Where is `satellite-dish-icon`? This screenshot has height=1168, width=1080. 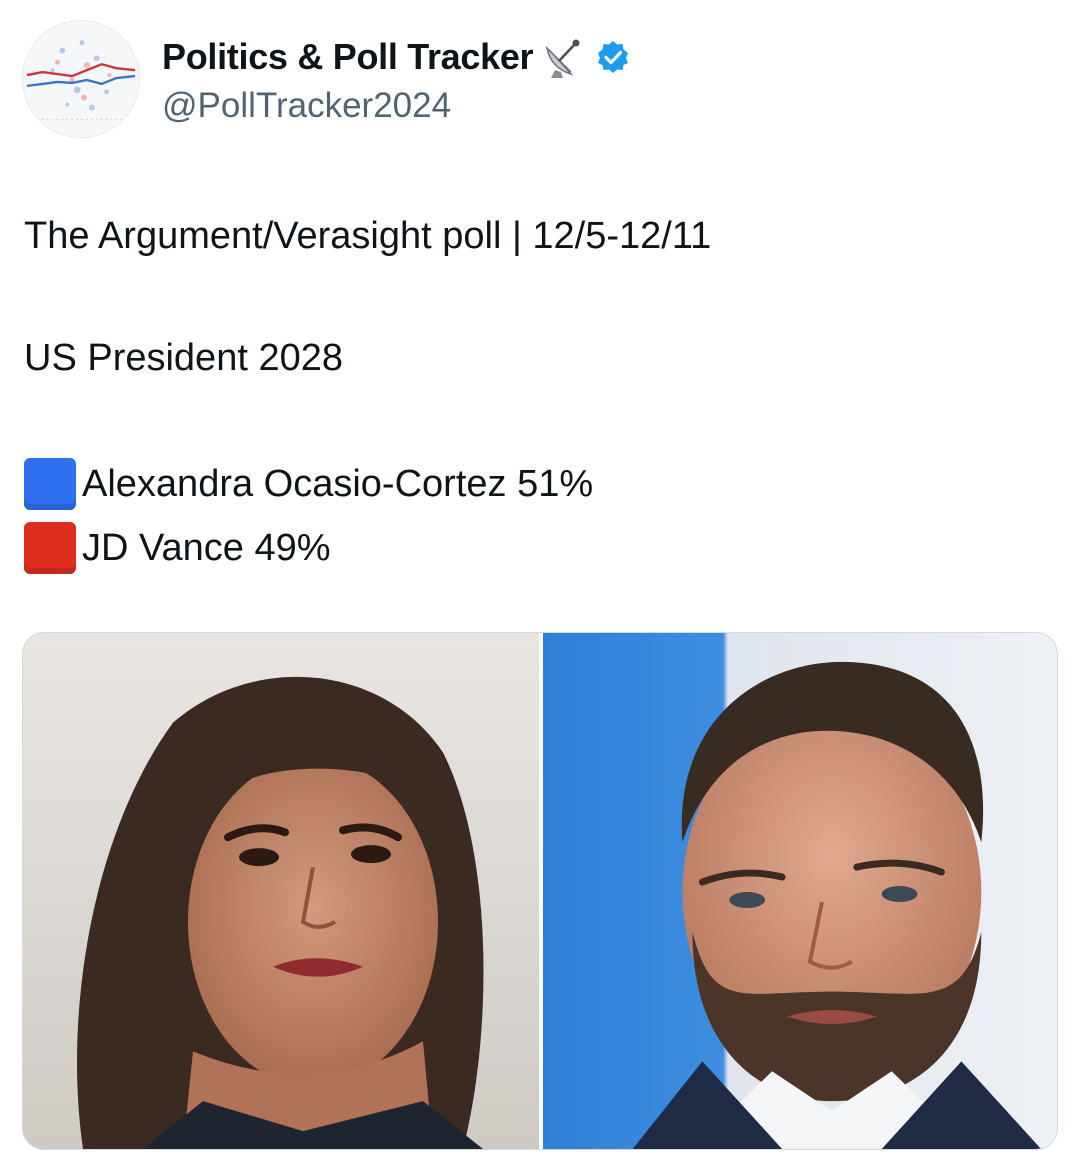 satellite-dish-icon is located at coordinates (564, 57).